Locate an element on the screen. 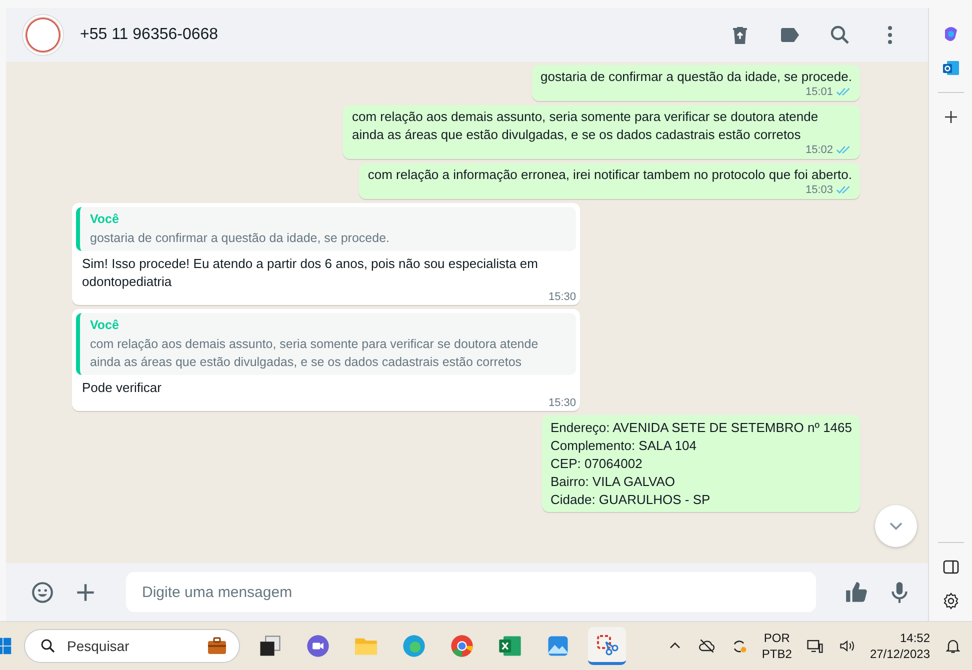  search-icon is located at coordinates (48, 646).